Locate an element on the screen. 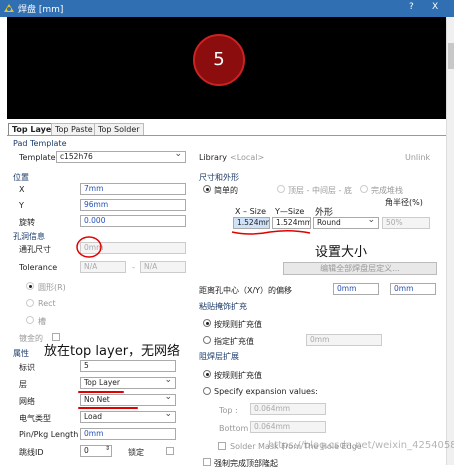  paste-by-rule-radio is located at coordinates (207, 323).